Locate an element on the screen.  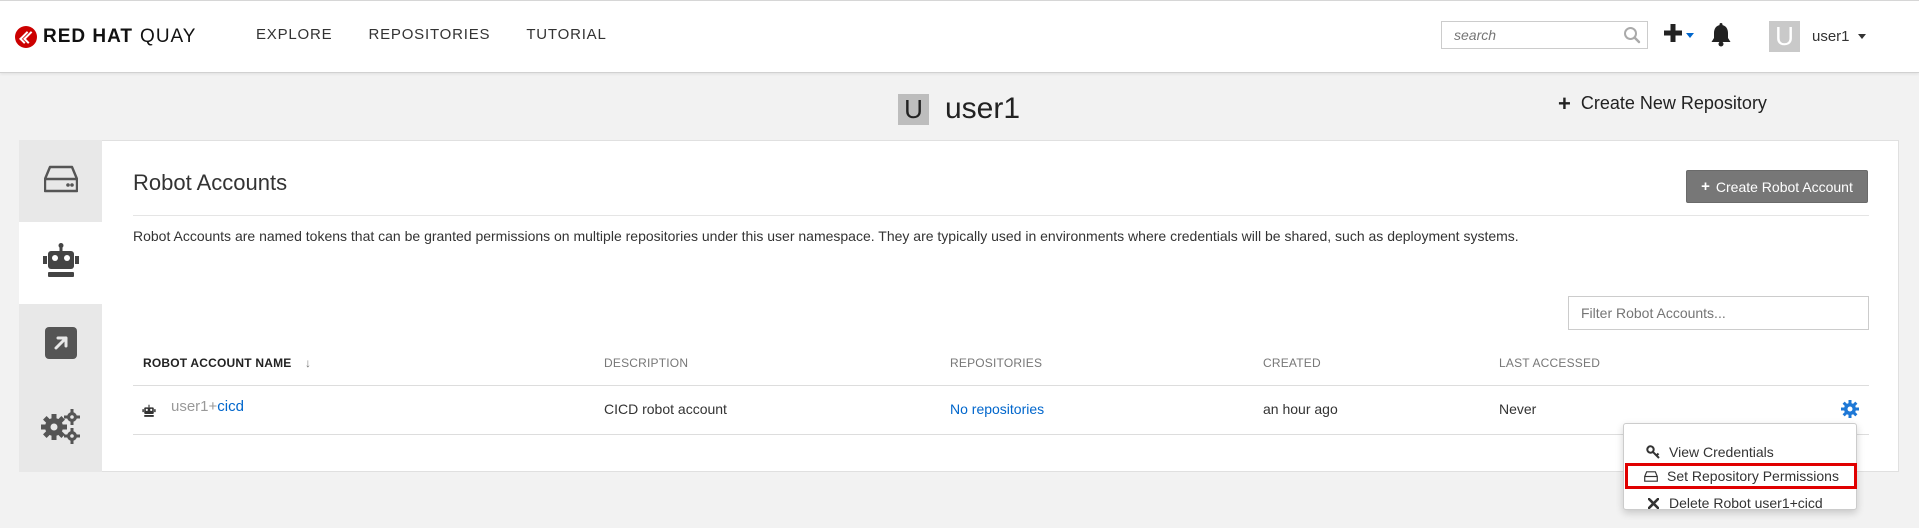
gears-icon is located at coordinates (61, 427).